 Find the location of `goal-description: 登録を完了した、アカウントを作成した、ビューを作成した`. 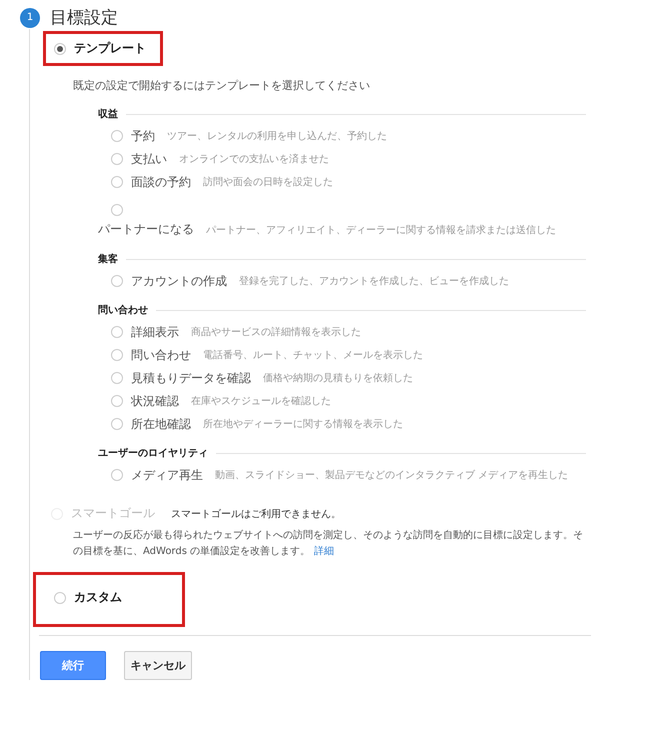

goal-description: 登録を完了した、アカウントを作成した、ビューを作成した is located at coordinates (374, 281).